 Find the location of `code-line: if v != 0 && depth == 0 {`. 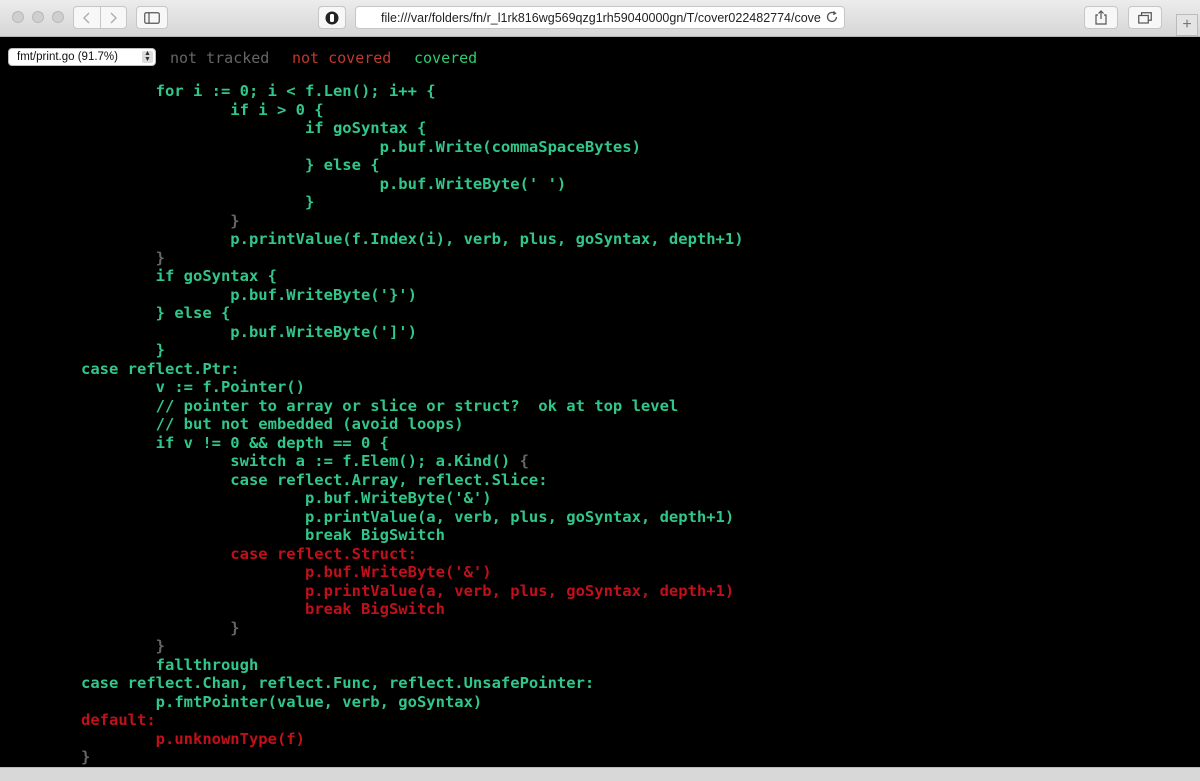

code-line: if v != 0 && depth == 0 { is located at coordinates (412, 443).